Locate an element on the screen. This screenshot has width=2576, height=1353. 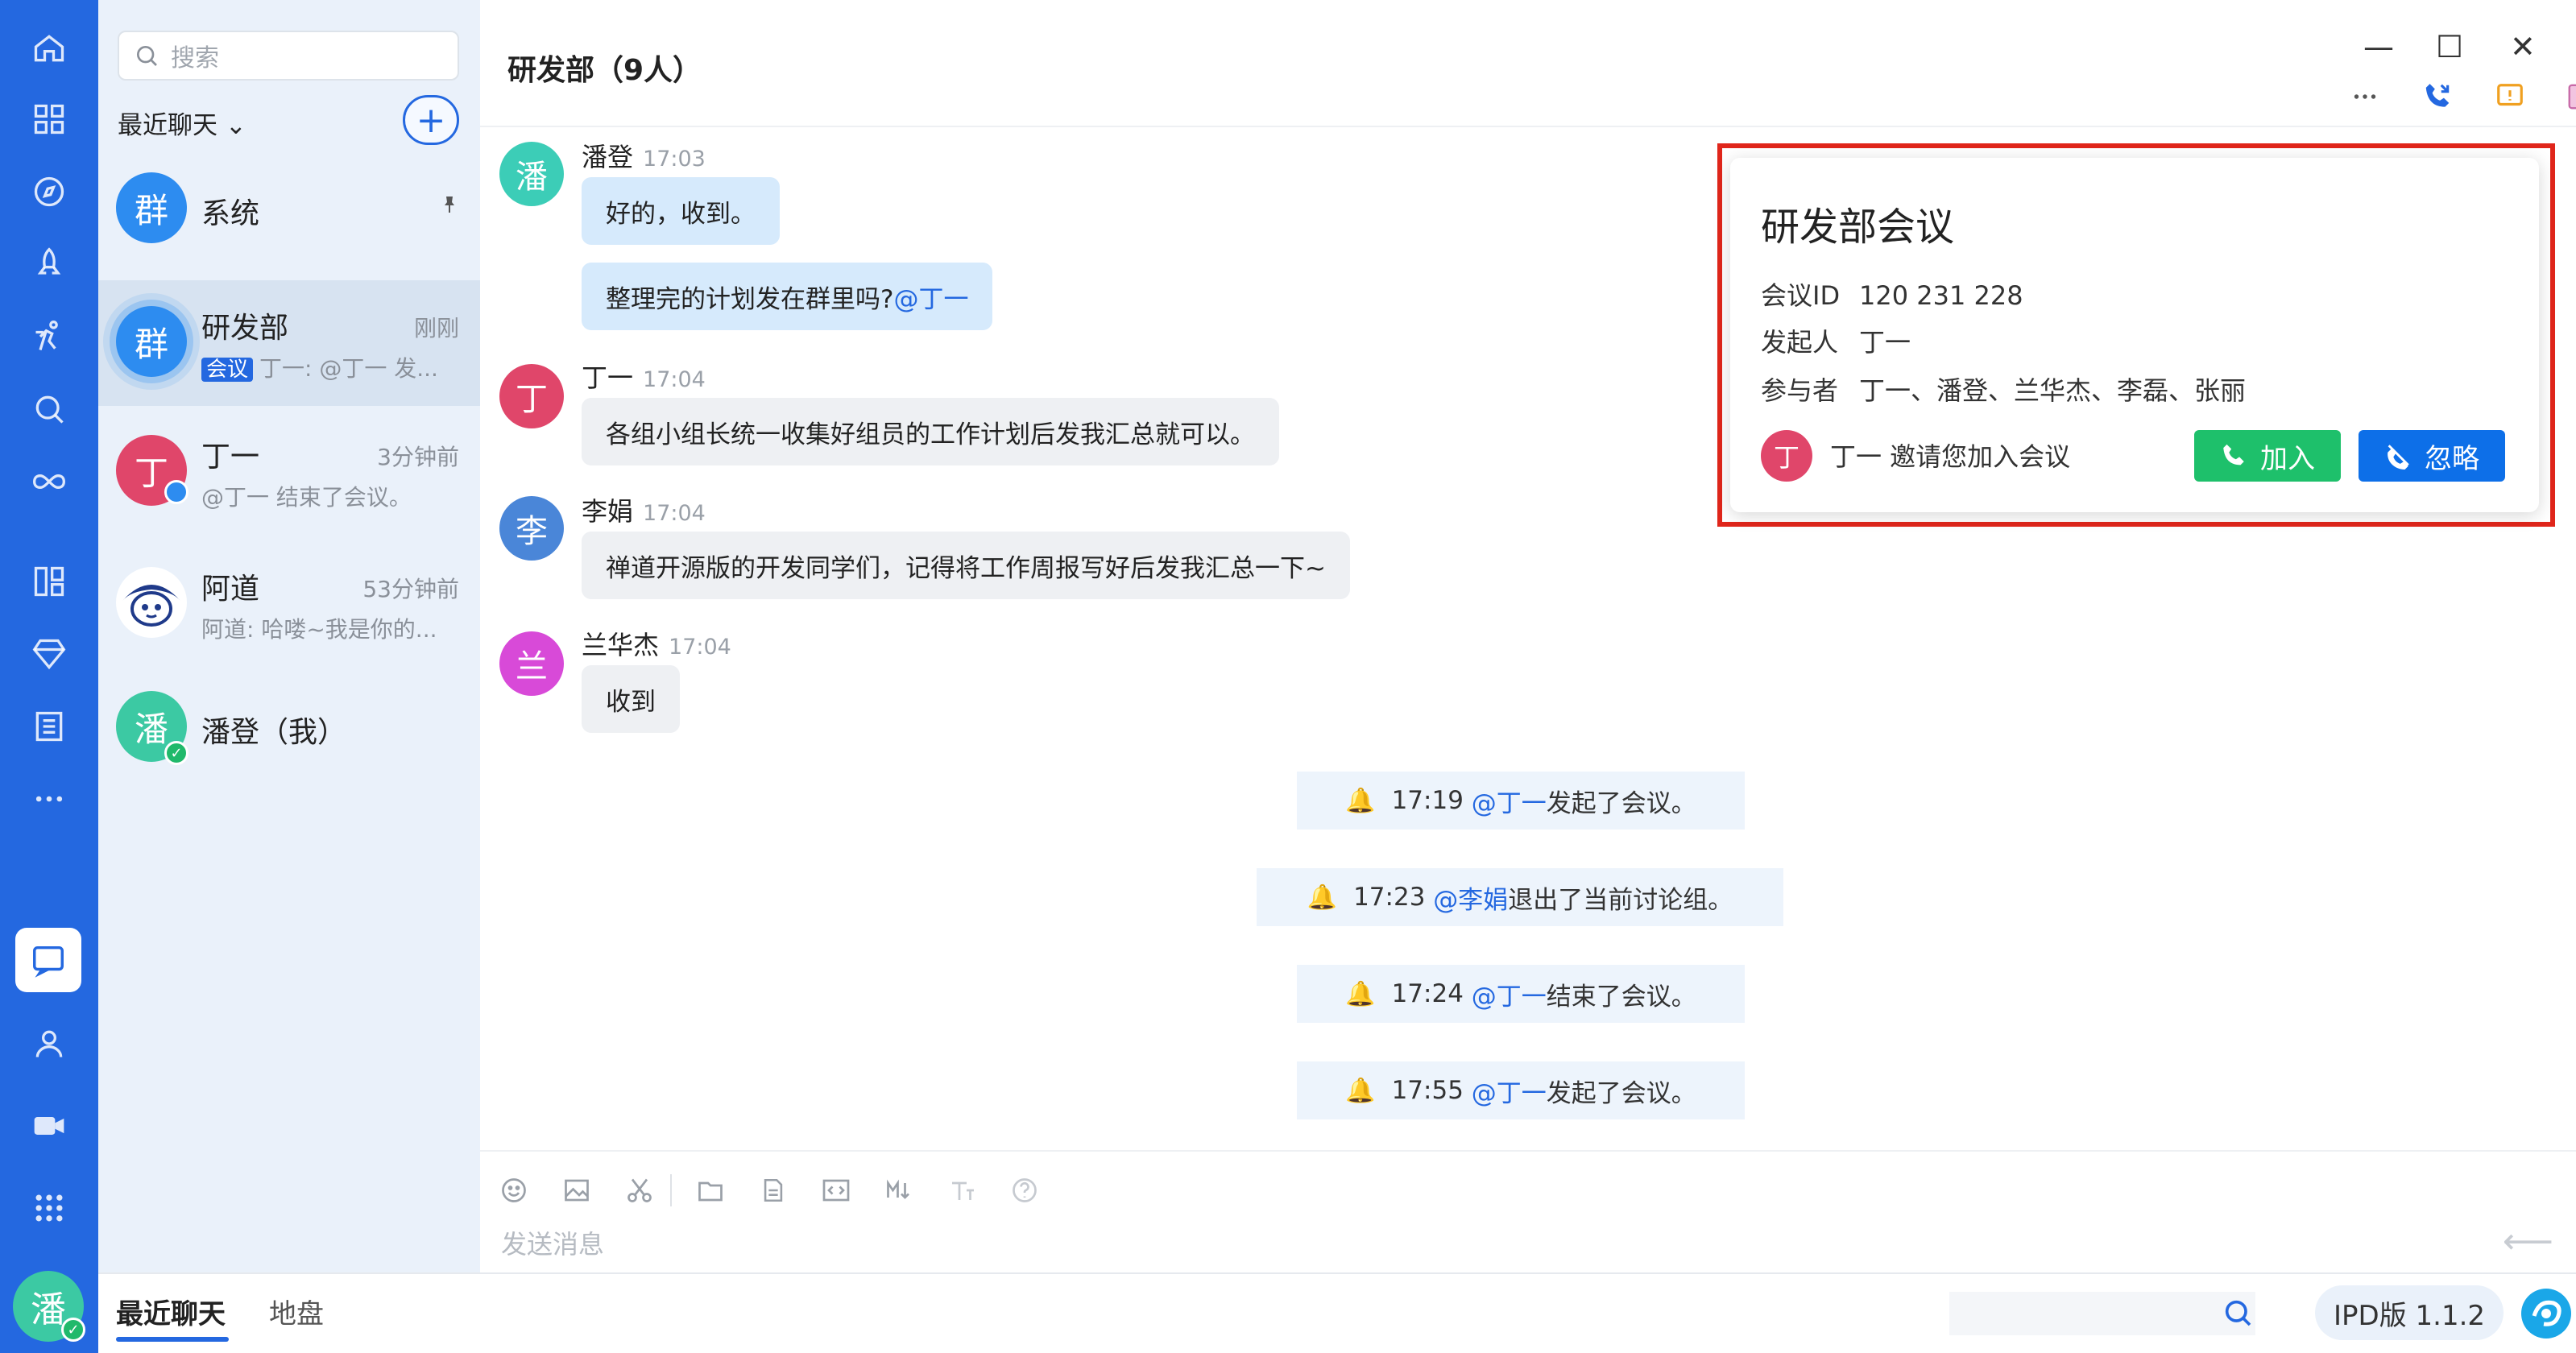
join-meeting-button: 加入 is located at coordinates (2267, 456).